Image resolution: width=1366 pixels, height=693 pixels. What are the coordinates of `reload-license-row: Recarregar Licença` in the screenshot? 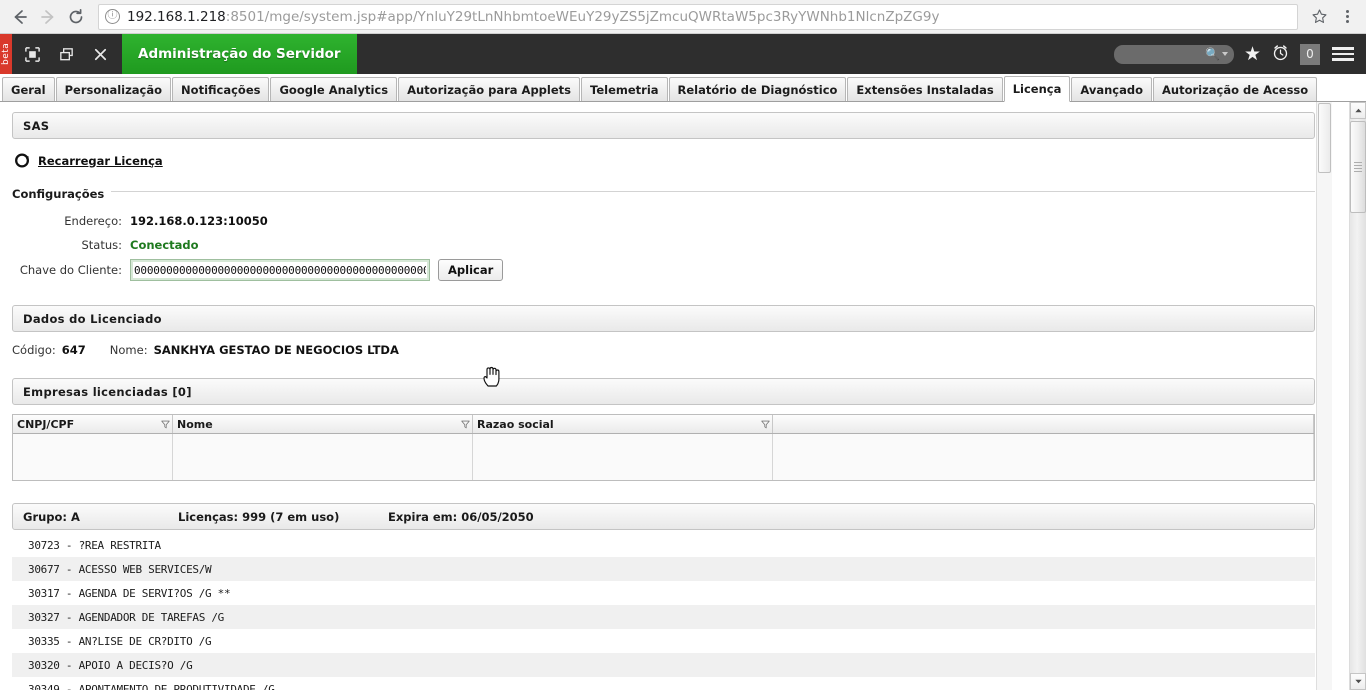 It's located at (681, 160).